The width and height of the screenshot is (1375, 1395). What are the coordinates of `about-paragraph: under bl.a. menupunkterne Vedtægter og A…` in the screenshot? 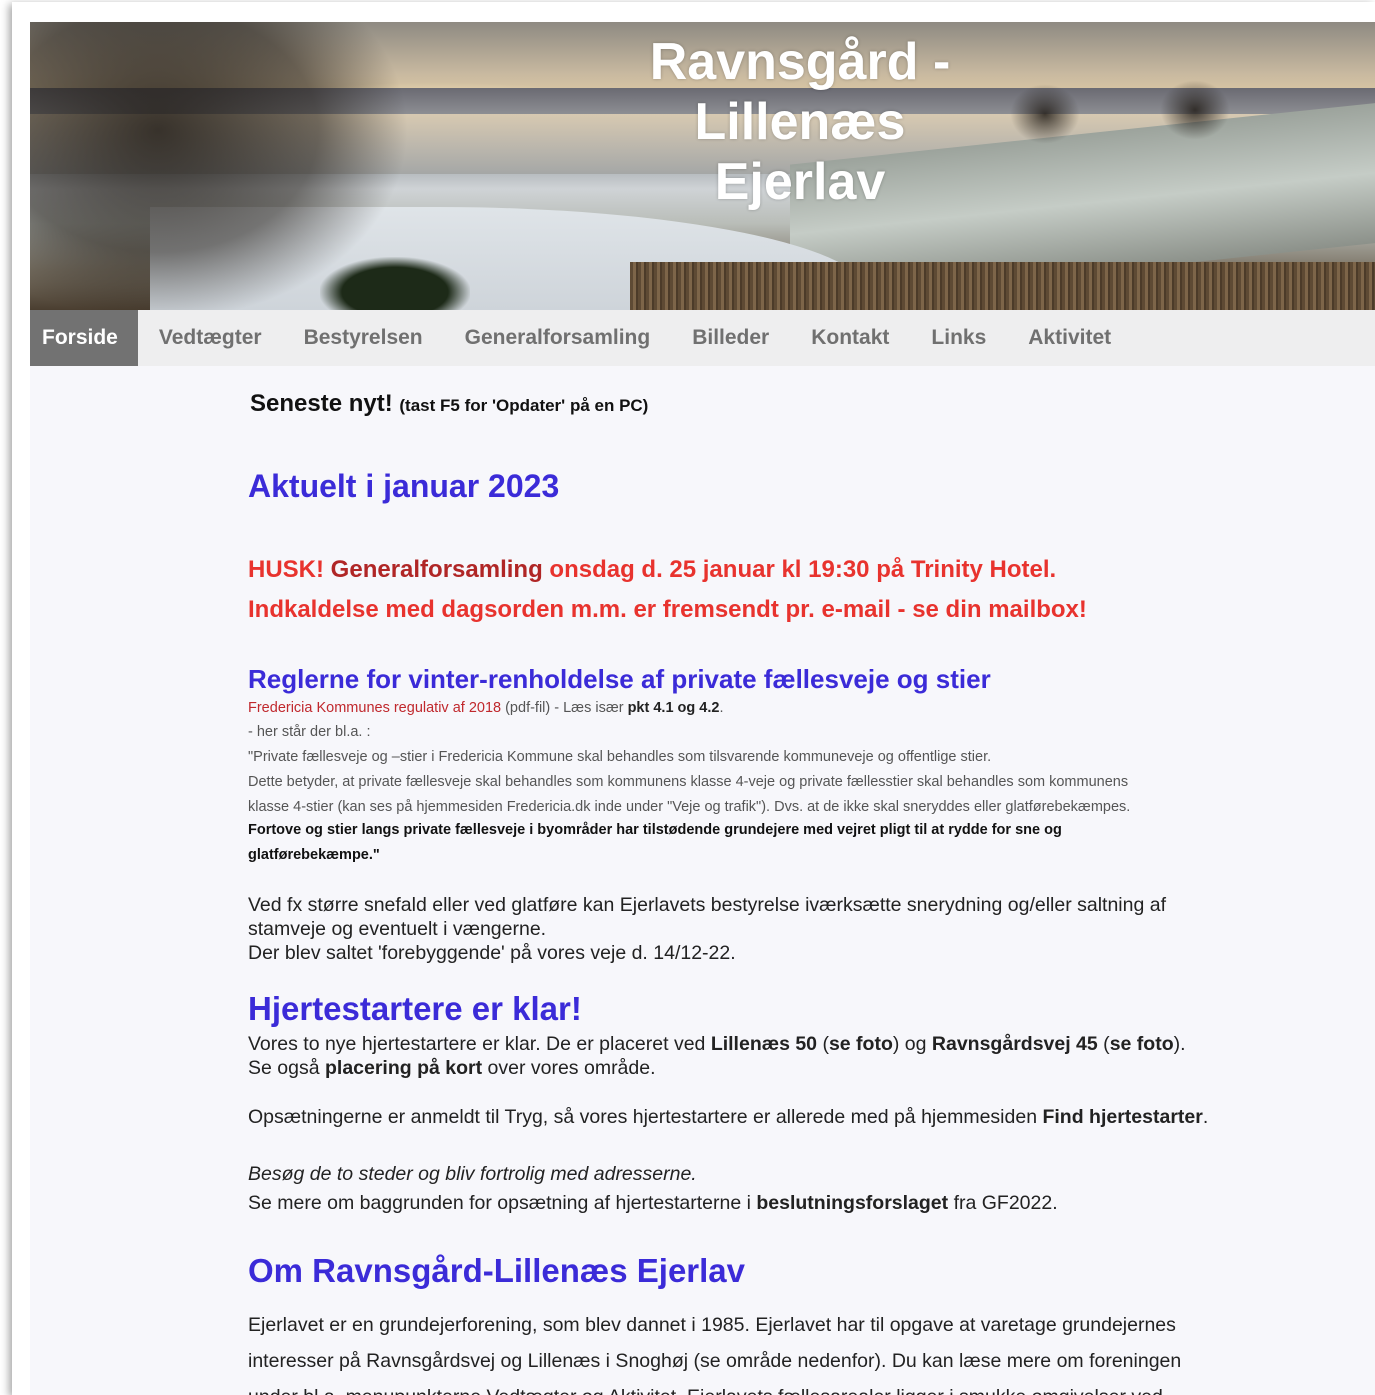 It's located at (705, 1390).